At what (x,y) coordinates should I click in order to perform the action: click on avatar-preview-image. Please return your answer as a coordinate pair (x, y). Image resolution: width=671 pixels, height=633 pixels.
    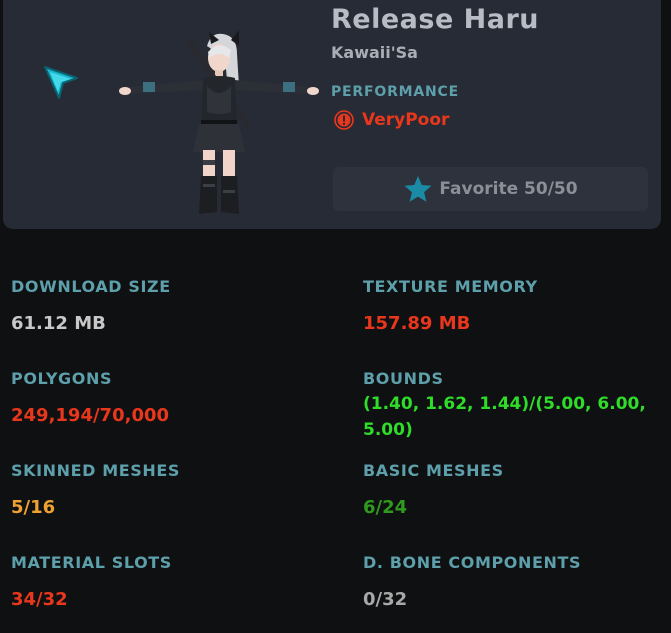
    Looking at the image, I should click on (219, 122).